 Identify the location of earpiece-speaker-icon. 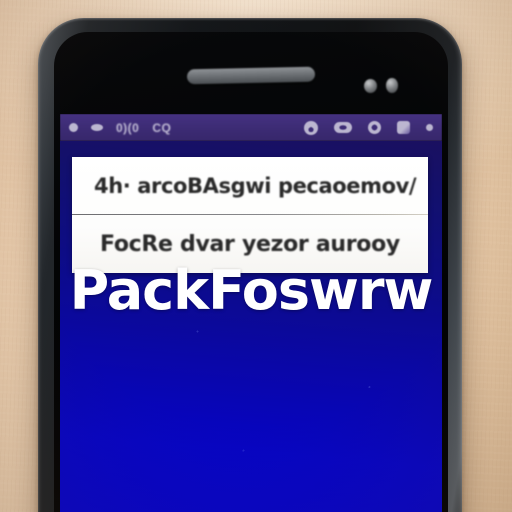
(251, 75).